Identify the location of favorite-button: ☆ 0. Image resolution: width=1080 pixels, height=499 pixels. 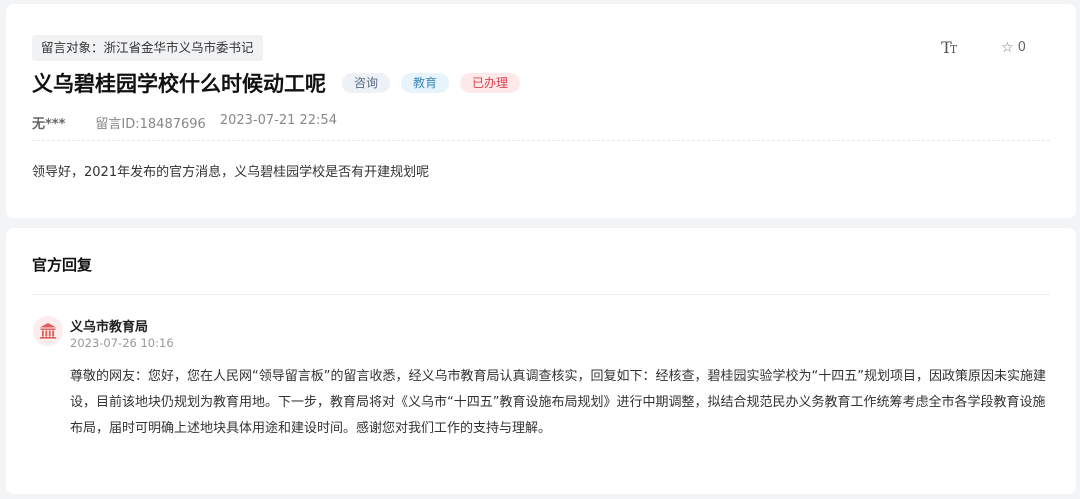
(1013, 48).